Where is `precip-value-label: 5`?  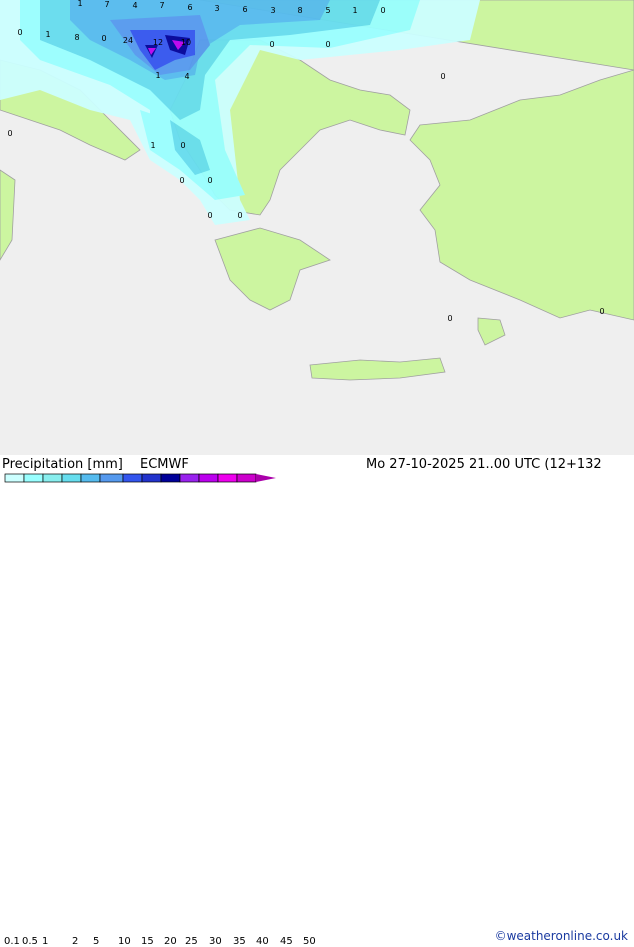
precip-value-label: 5 is located at coordinates (327, 10).